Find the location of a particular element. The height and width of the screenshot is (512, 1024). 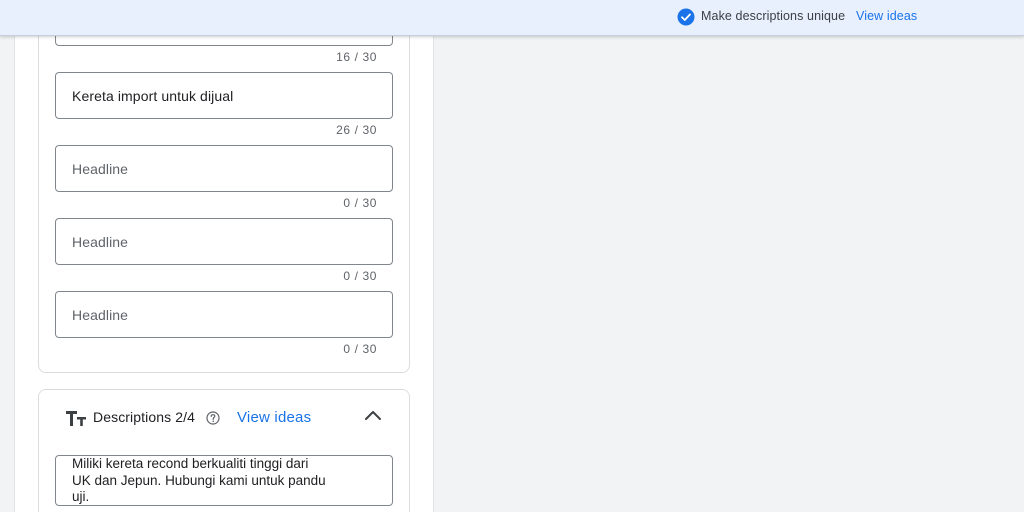

description-line-3: uji. is located at coordinates (81, 496).